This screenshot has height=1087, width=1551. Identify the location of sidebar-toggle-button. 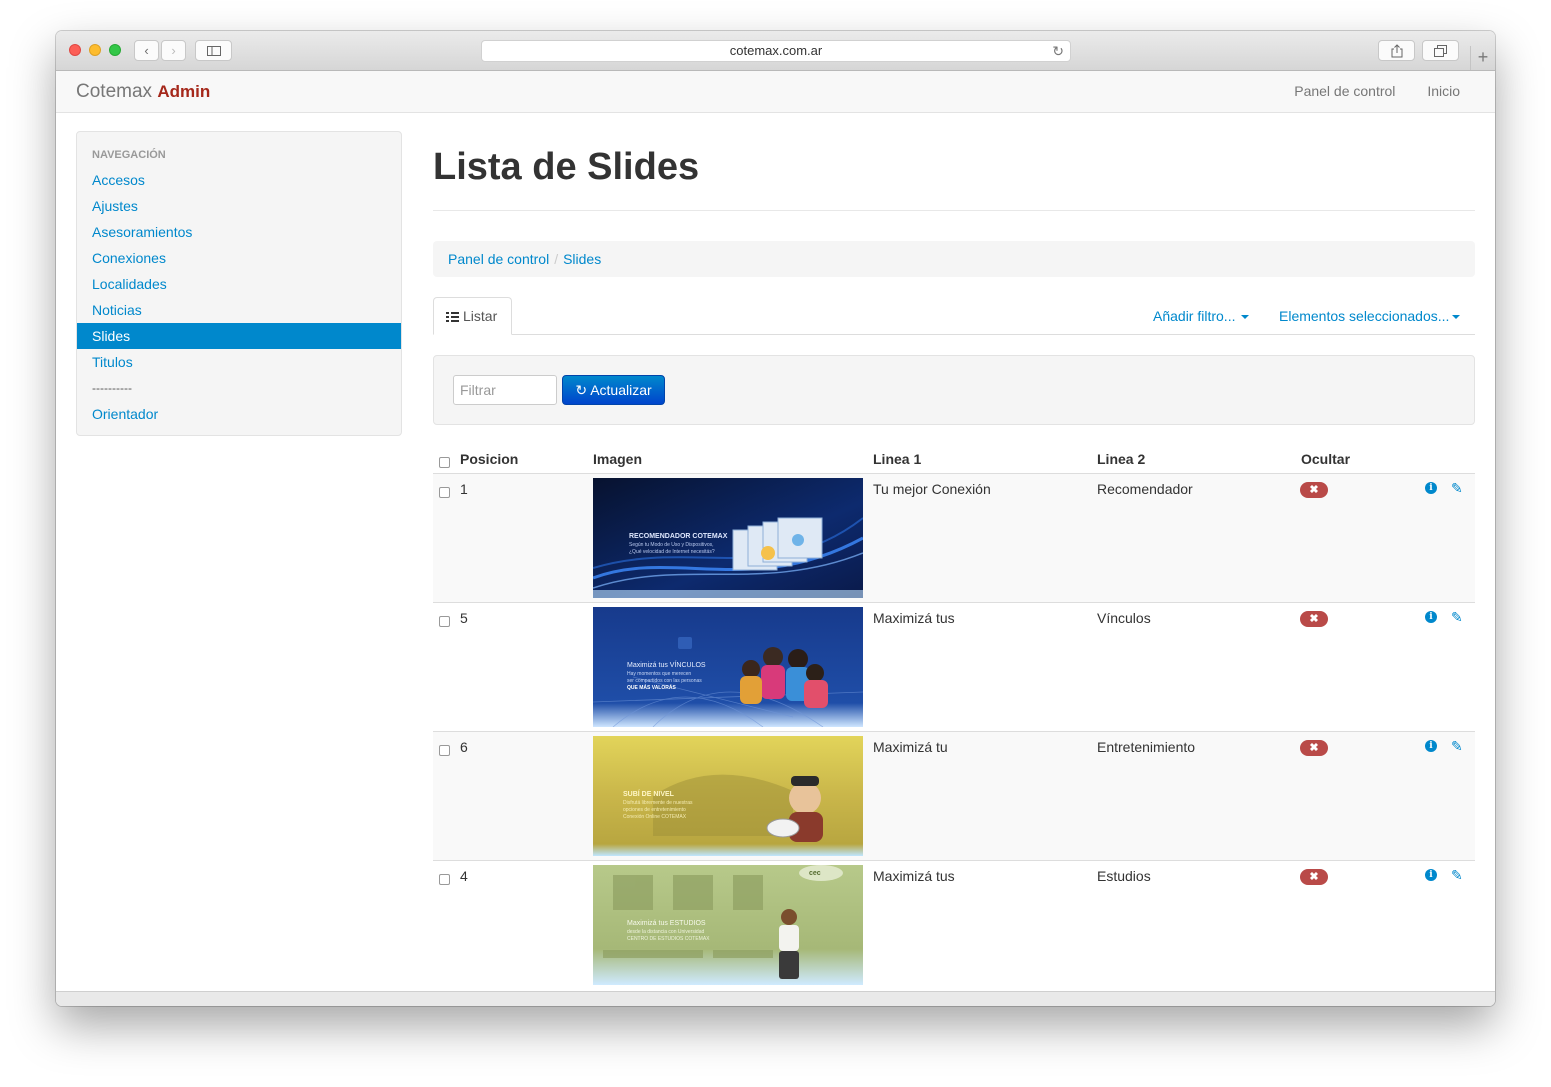
(213, 50).